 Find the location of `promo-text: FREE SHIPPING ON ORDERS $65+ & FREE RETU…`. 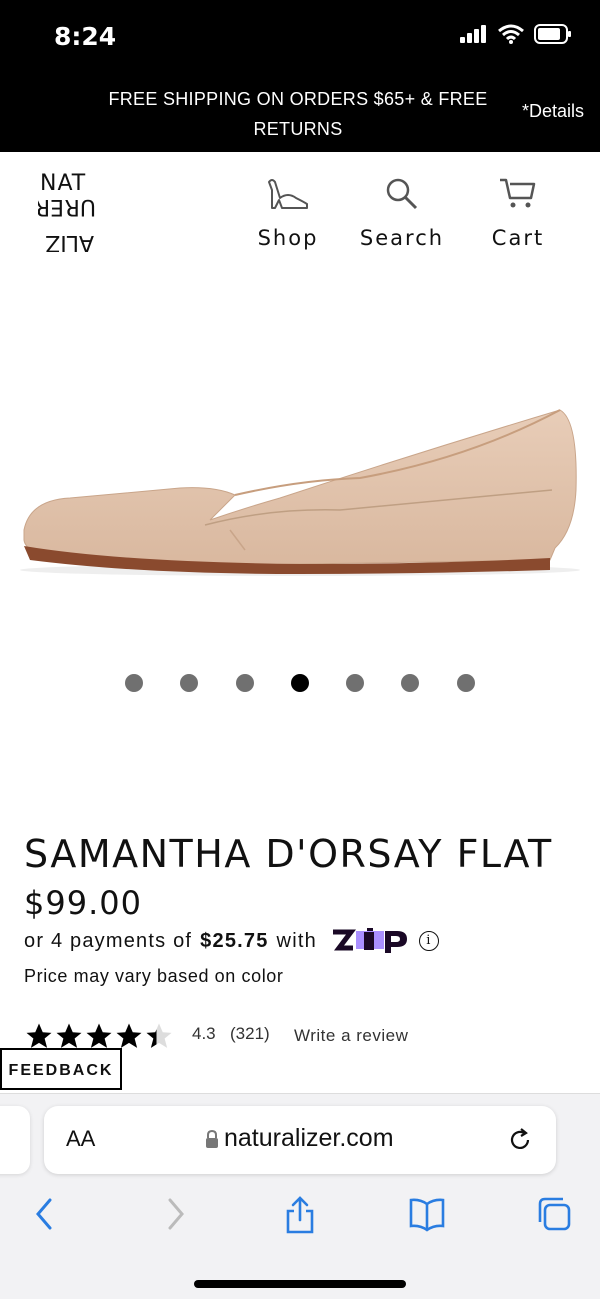

promo-text: FREE SHIPPING ON ORDERS $65+ & FREE RETU… is located at coordinates (298, 114).